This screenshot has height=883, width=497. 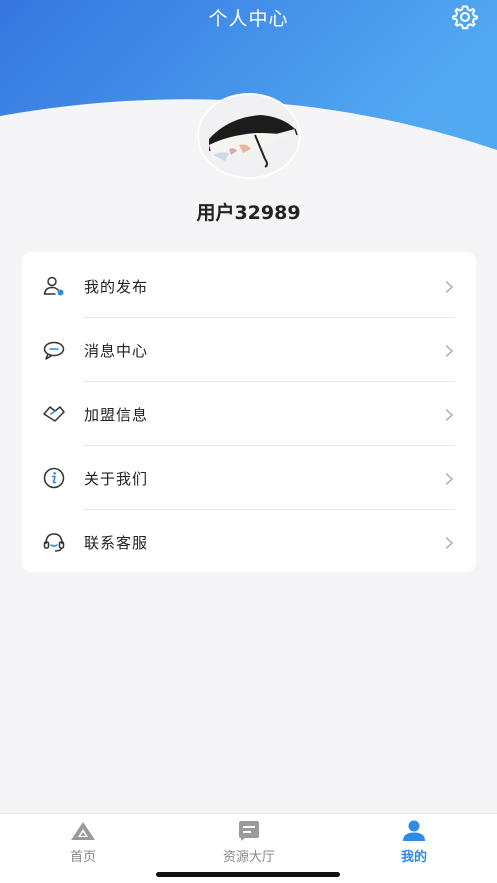 What do you see at coordinates (54, 478) in the screenshot?
I see `info-icon` at bounding box center [54, 478].